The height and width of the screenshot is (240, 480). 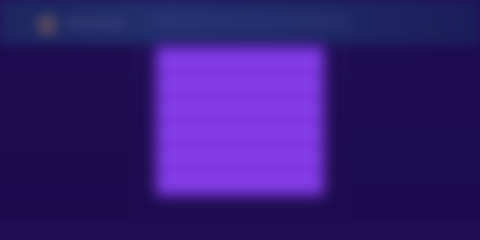 I want to click on header-nav-placeholder, so click(x=250, y=22).